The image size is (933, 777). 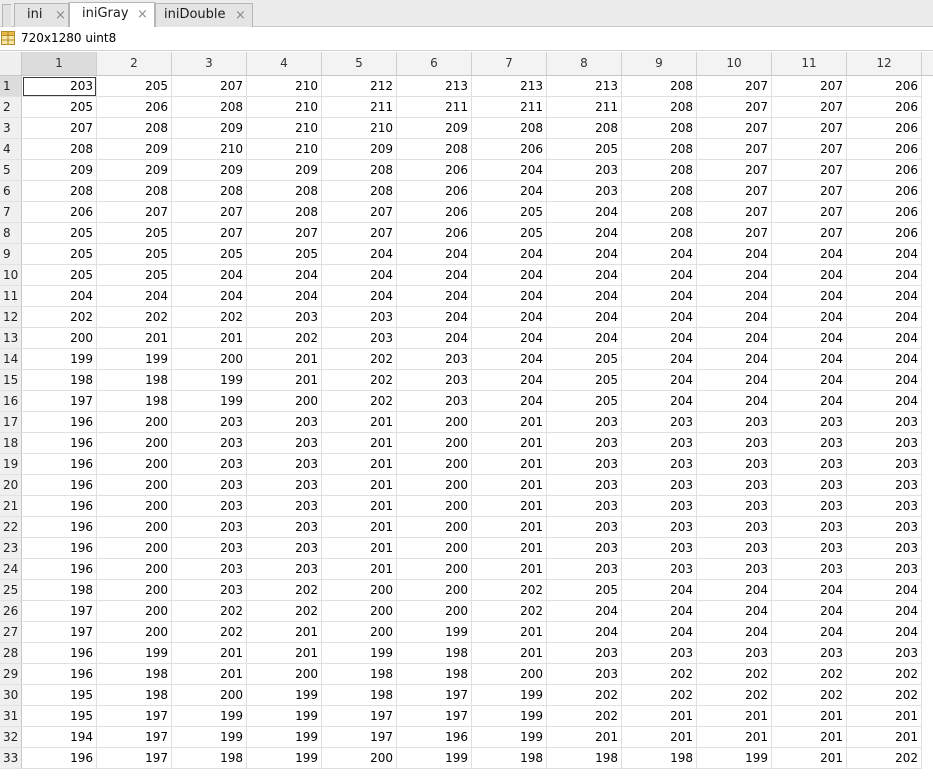 What do you see at coordinates (359, 63) in the screenshot?
I see `column-header: 5` at bounding box center [359, 63].